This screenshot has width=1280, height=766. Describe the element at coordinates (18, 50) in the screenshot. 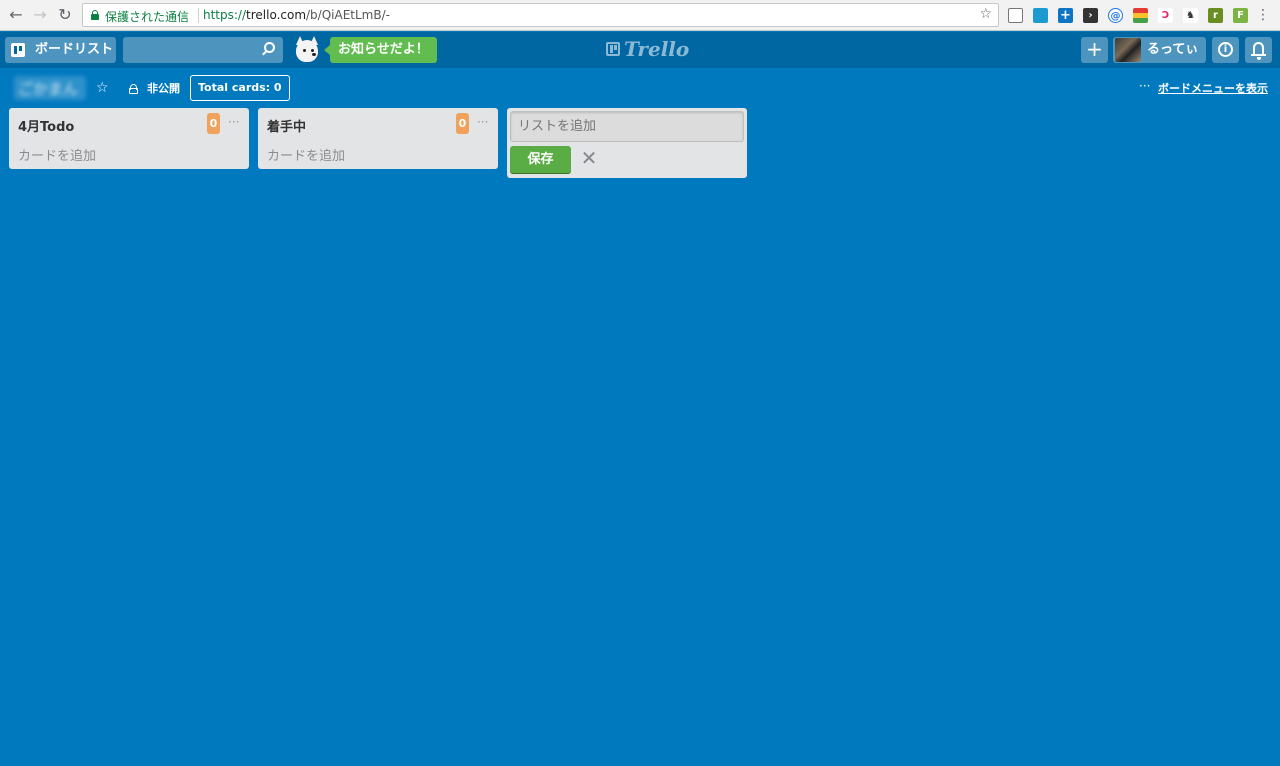

I see `board-icon` at that location.